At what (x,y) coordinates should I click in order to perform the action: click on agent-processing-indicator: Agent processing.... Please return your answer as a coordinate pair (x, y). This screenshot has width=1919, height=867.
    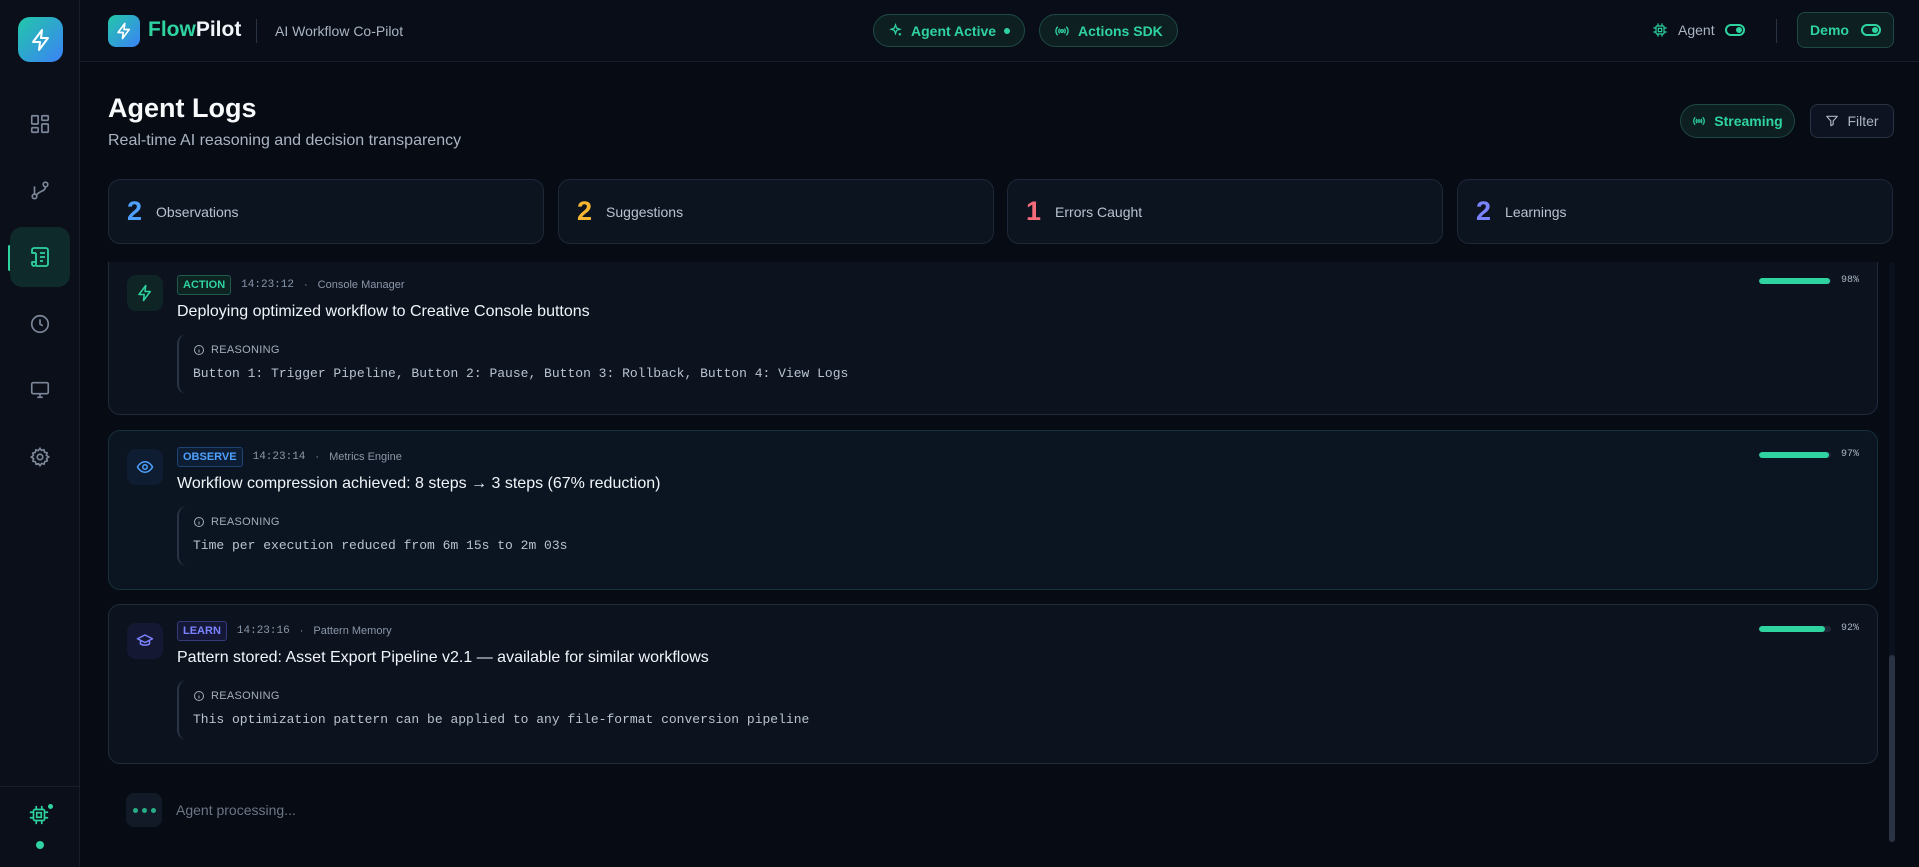
    Looking at the image, I should click on (211, 810).